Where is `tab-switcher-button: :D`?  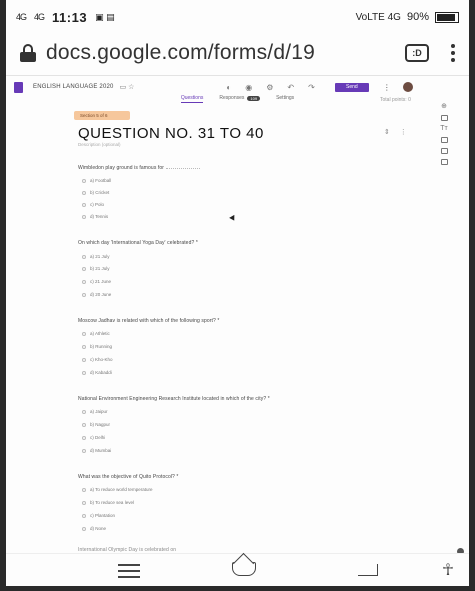 tab-switcher-button: :D is located at coordinates (417, 52).